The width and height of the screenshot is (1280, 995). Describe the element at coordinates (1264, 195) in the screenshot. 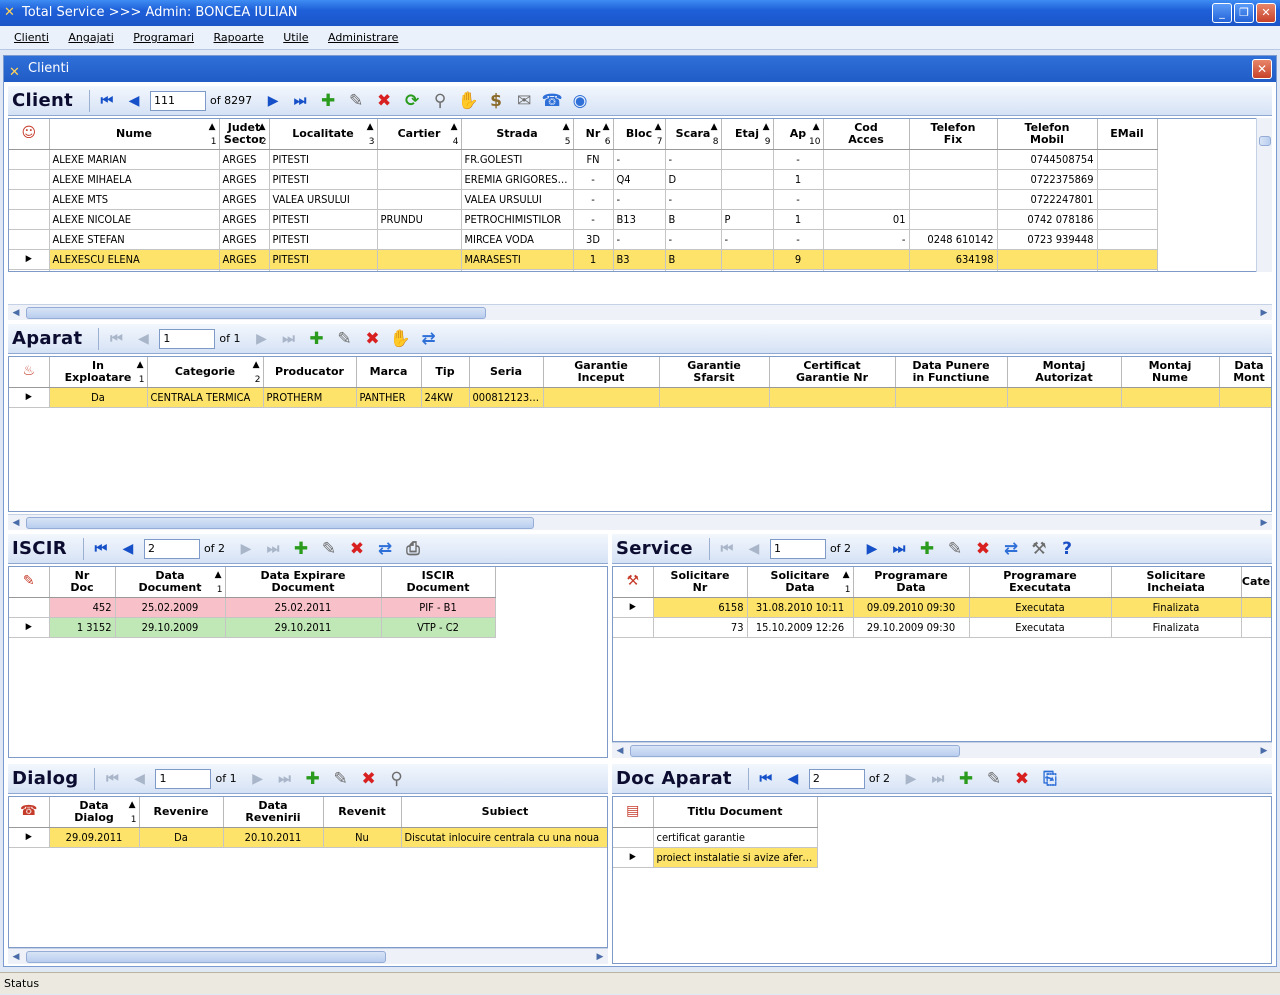

I see `client-vertical-scrollbar` at that location.